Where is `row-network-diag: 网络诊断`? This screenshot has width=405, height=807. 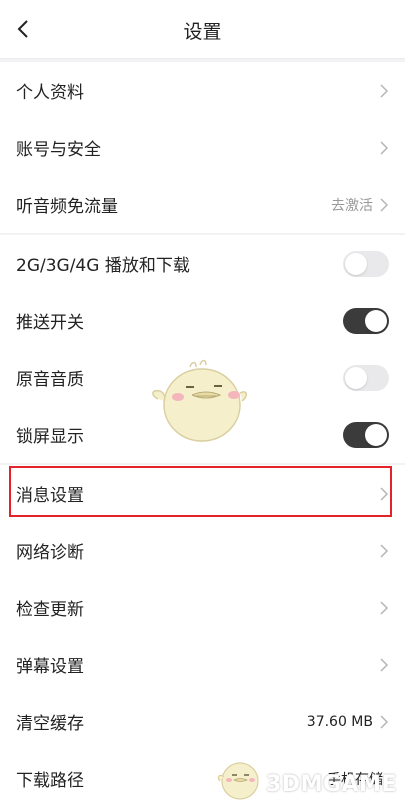 row-network-diag: 网络诊断 is located at coordinates (202, 550).